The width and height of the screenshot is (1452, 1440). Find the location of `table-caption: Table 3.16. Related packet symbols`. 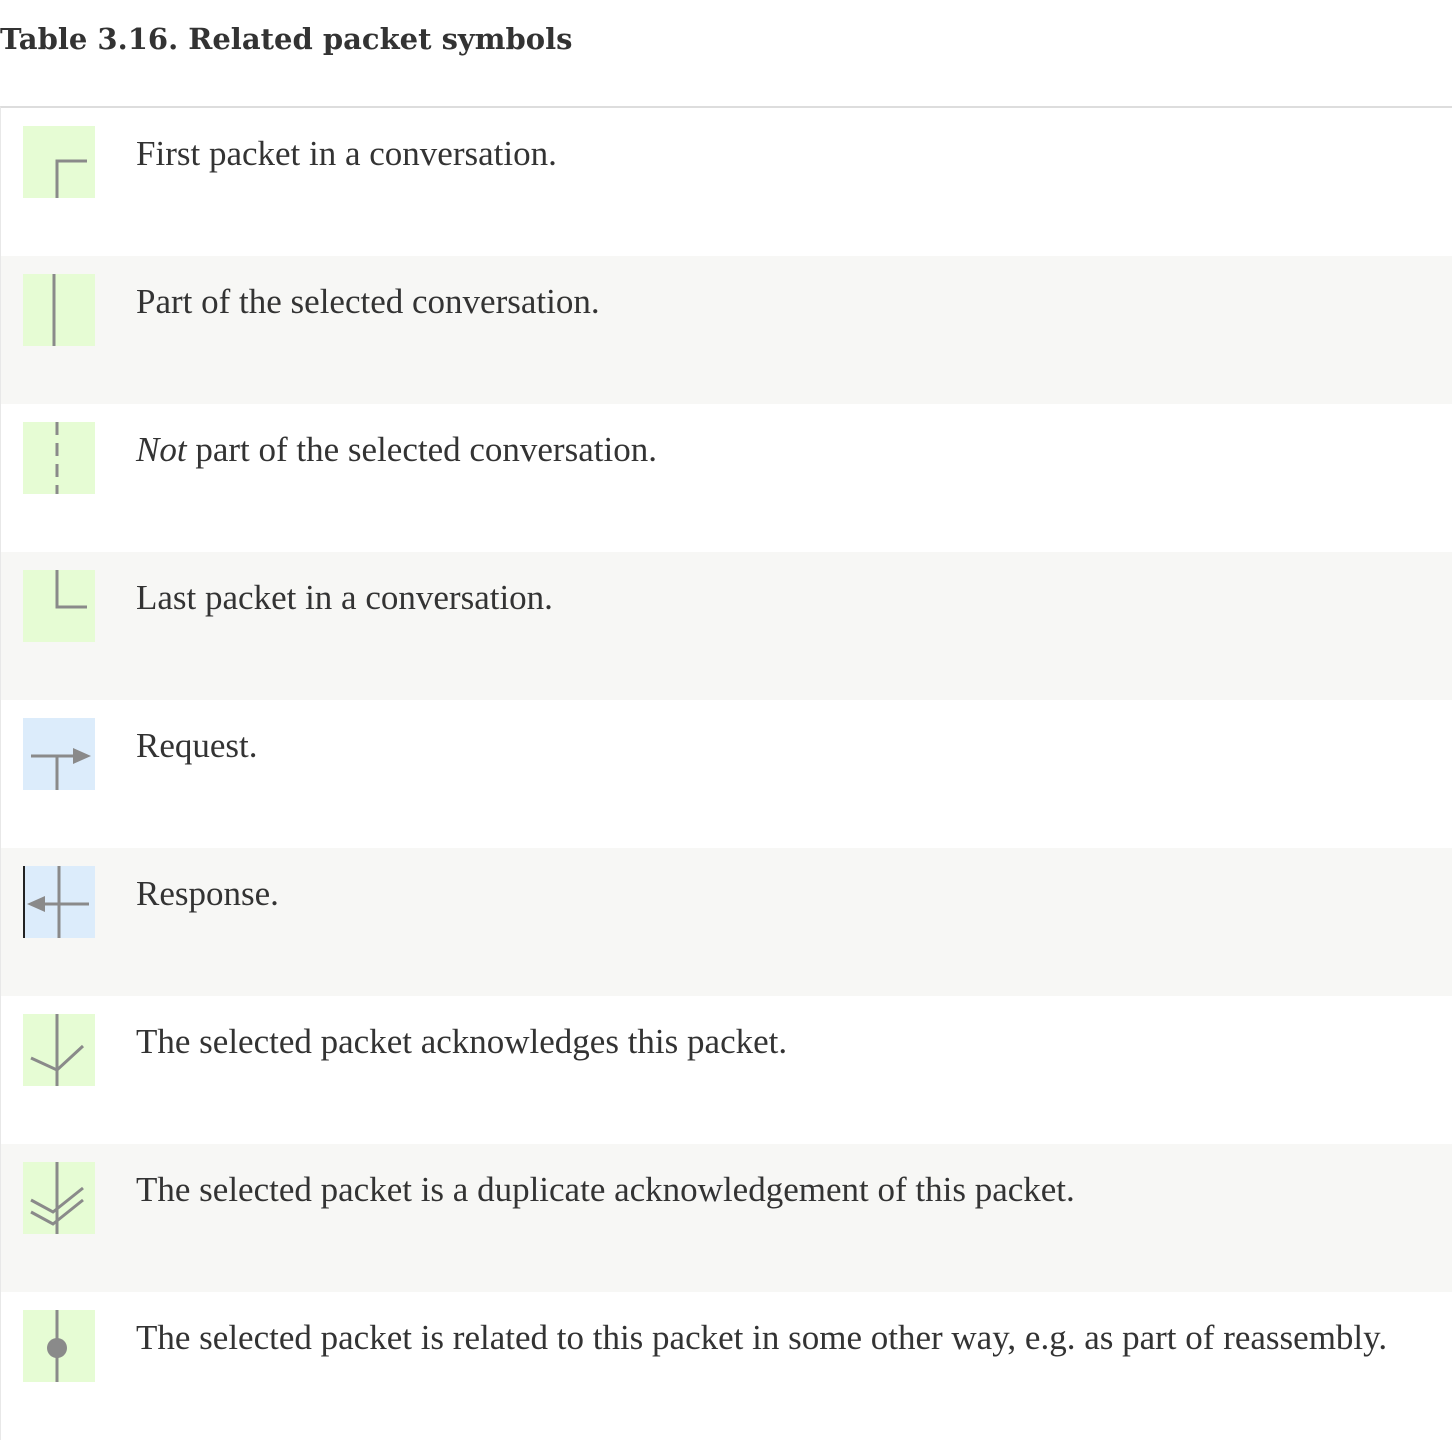

table-caption: Table 3.16. Related packet symbols is located at coordinates (286, 39).